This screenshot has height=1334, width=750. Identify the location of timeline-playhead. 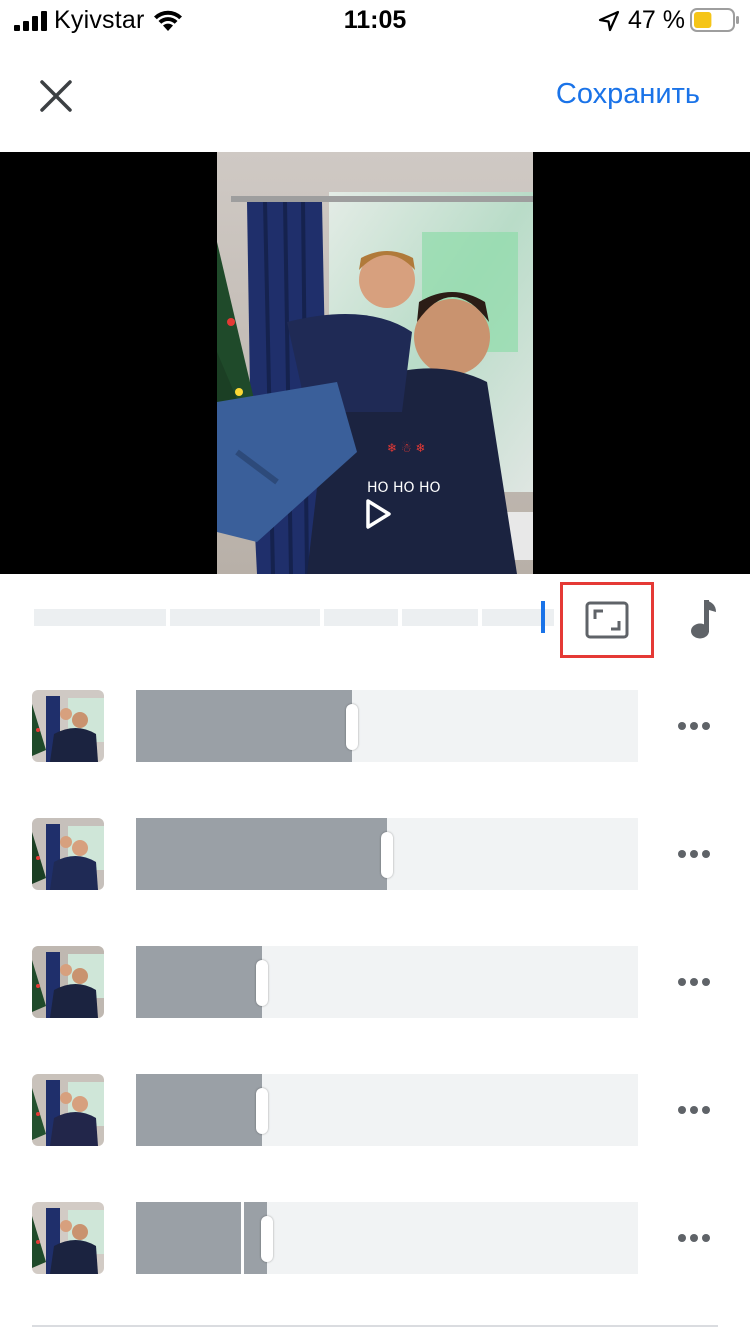
(543, 617).